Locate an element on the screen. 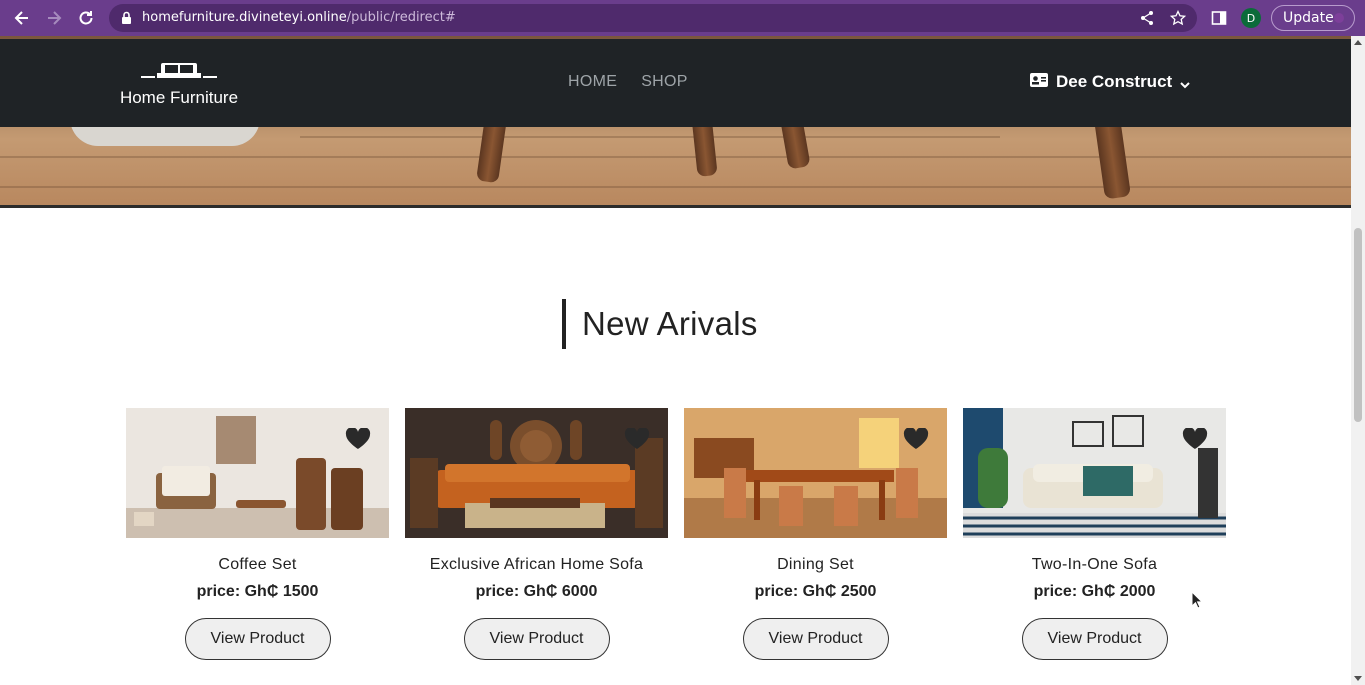 The image size is (1365, 685). update-indicator-icon is located at coordinates (1339, 18).